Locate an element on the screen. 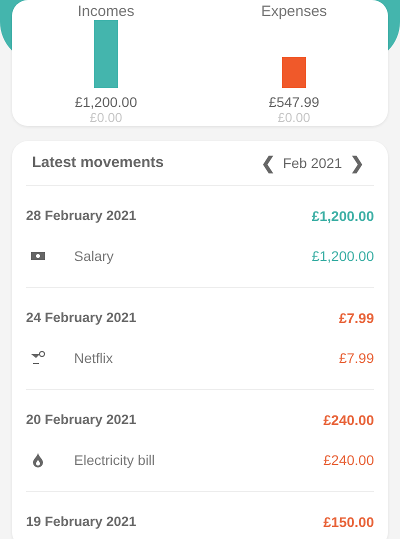  day-total: £7.99 is located at coordinates (356, 318).